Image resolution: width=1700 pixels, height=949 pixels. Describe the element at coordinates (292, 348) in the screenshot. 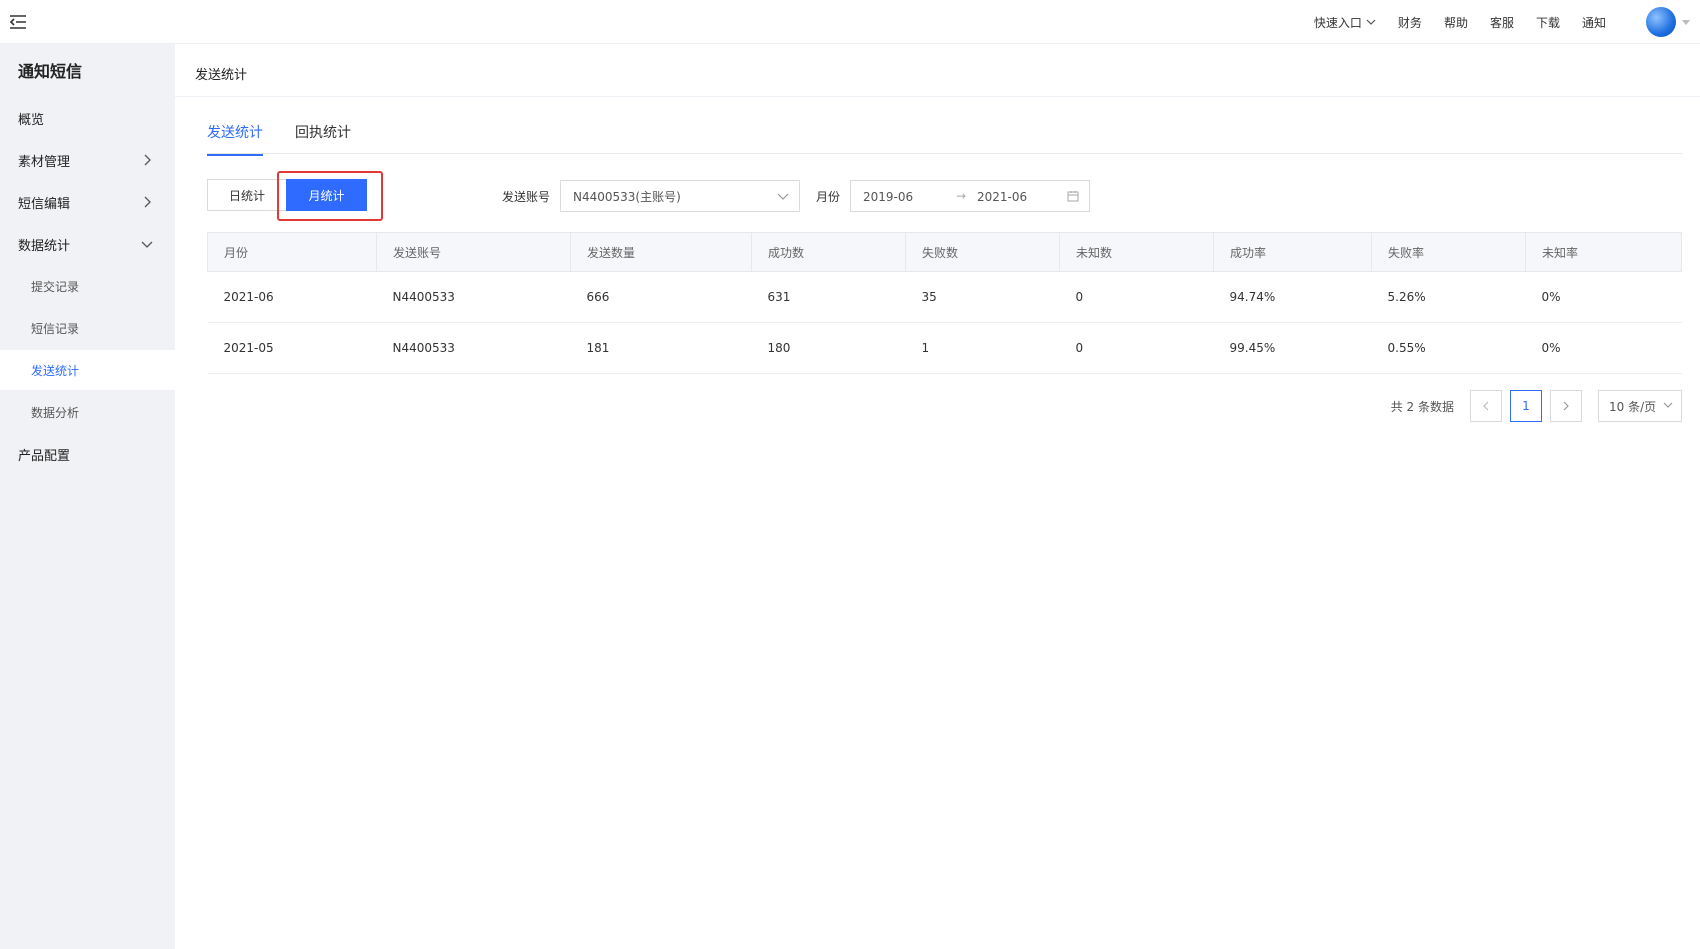

I see `cell-month: 2021-05` at that location.